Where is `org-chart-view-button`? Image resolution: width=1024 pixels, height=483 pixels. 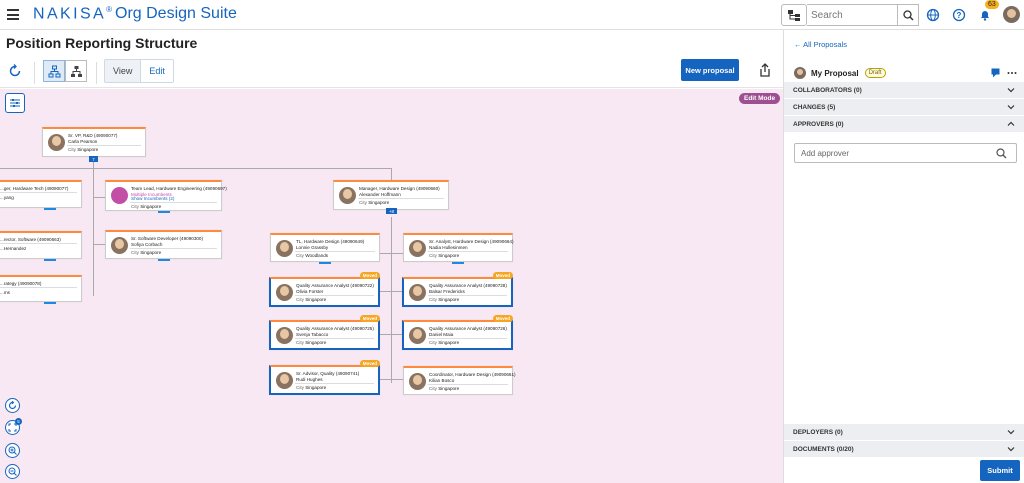 org-chart-view-button is located at coordinates (54, 71).